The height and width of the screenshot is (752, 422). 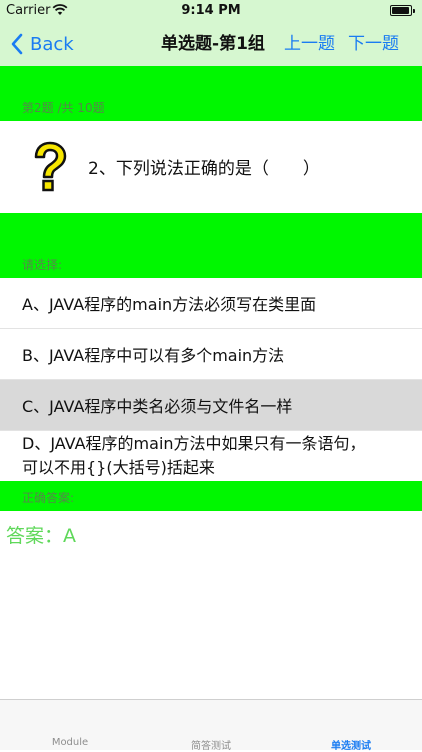 I want to click on status-time: 9:14 PM, so click(x=211, y=10).